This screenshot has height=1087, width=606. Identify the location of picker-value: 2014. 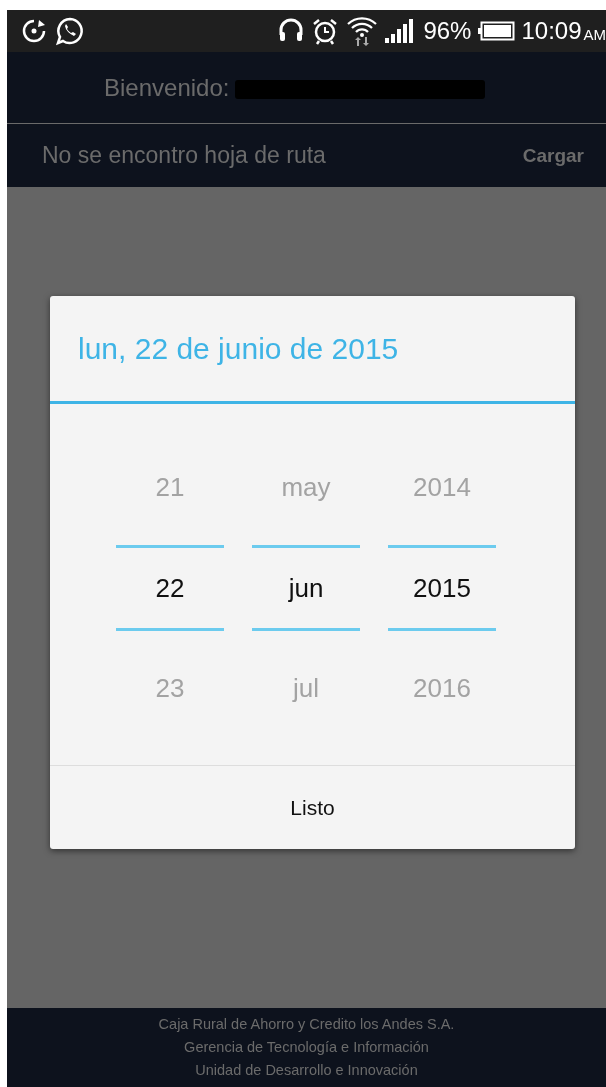
(442, 487).